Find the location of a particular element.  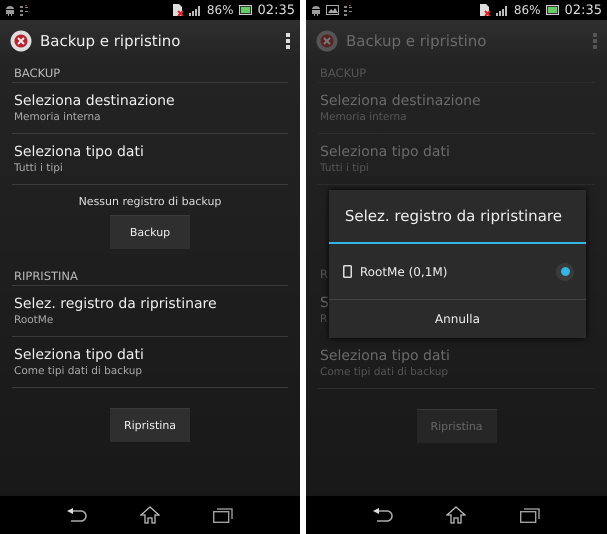

setting-summary: RootMe is located at coordinates (34, 320).